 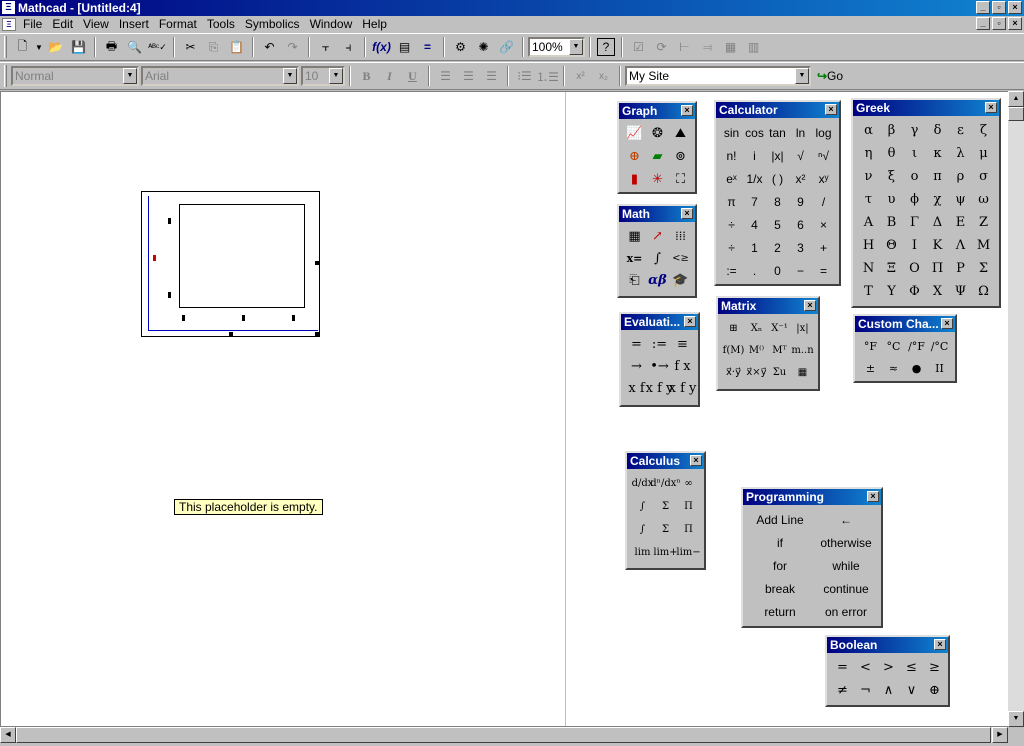 I want to click on copy-icon: ⎘, so click(x=213, y=47).